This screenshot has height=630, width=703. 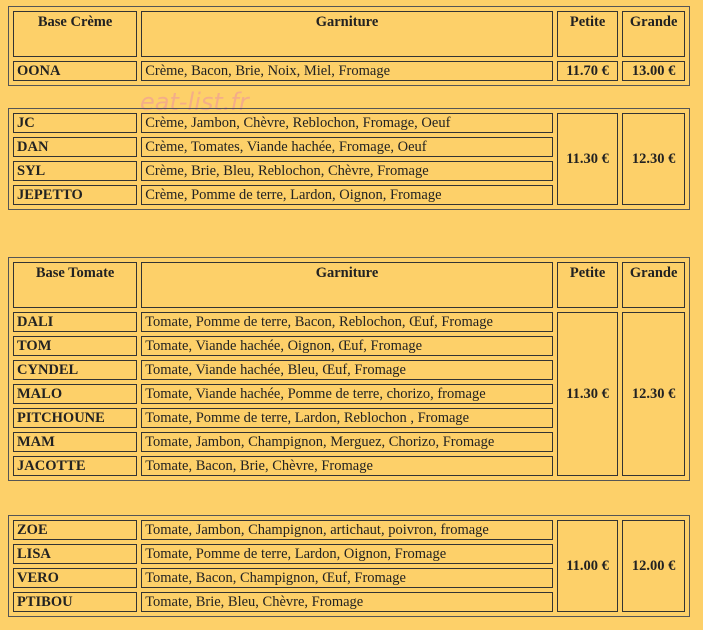 I want to click on pizza-name: CYNDEL, so click(x=75, y=370).